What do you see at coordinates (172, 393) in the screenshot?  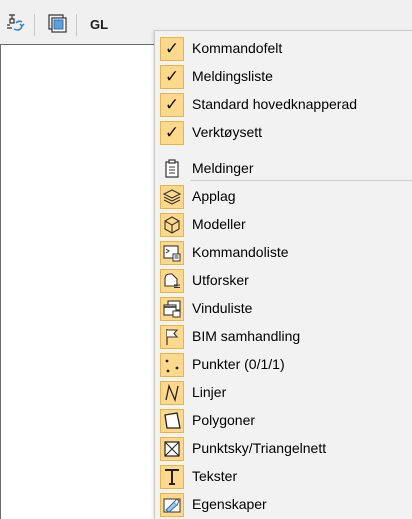 I see `lines-icon` at bounding box center [172, 393].